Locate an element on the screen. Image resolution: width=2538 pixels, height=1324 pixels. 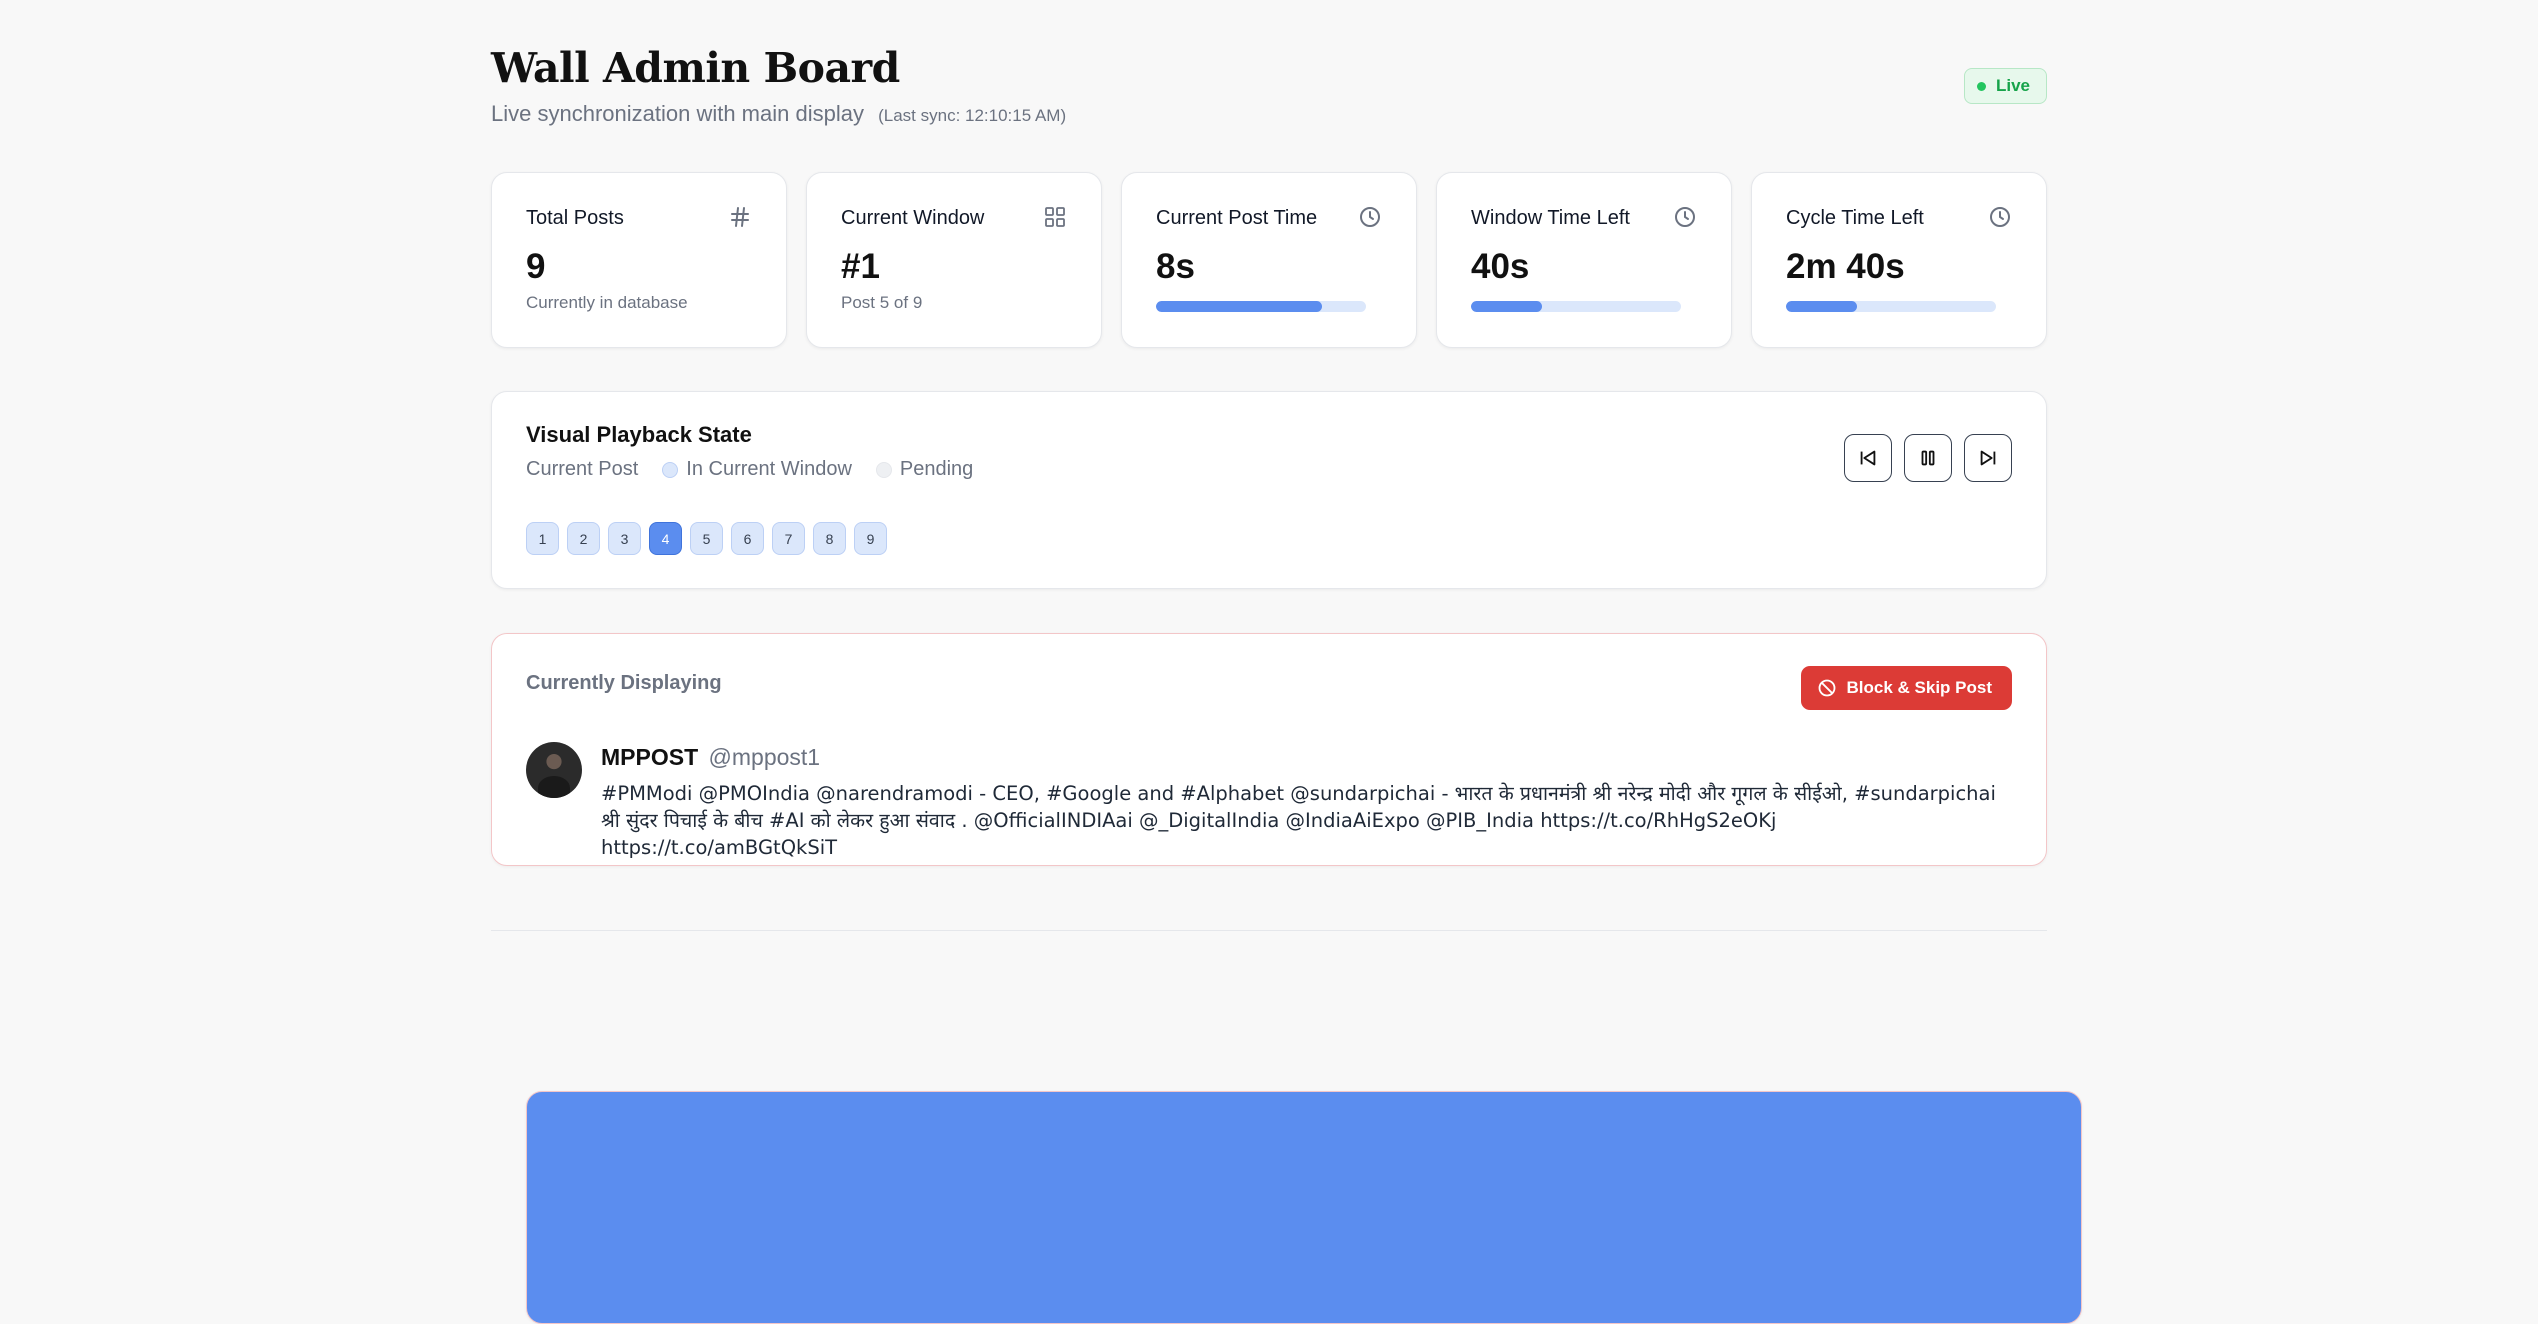
hash-icon is located at coordinates (740, 217).